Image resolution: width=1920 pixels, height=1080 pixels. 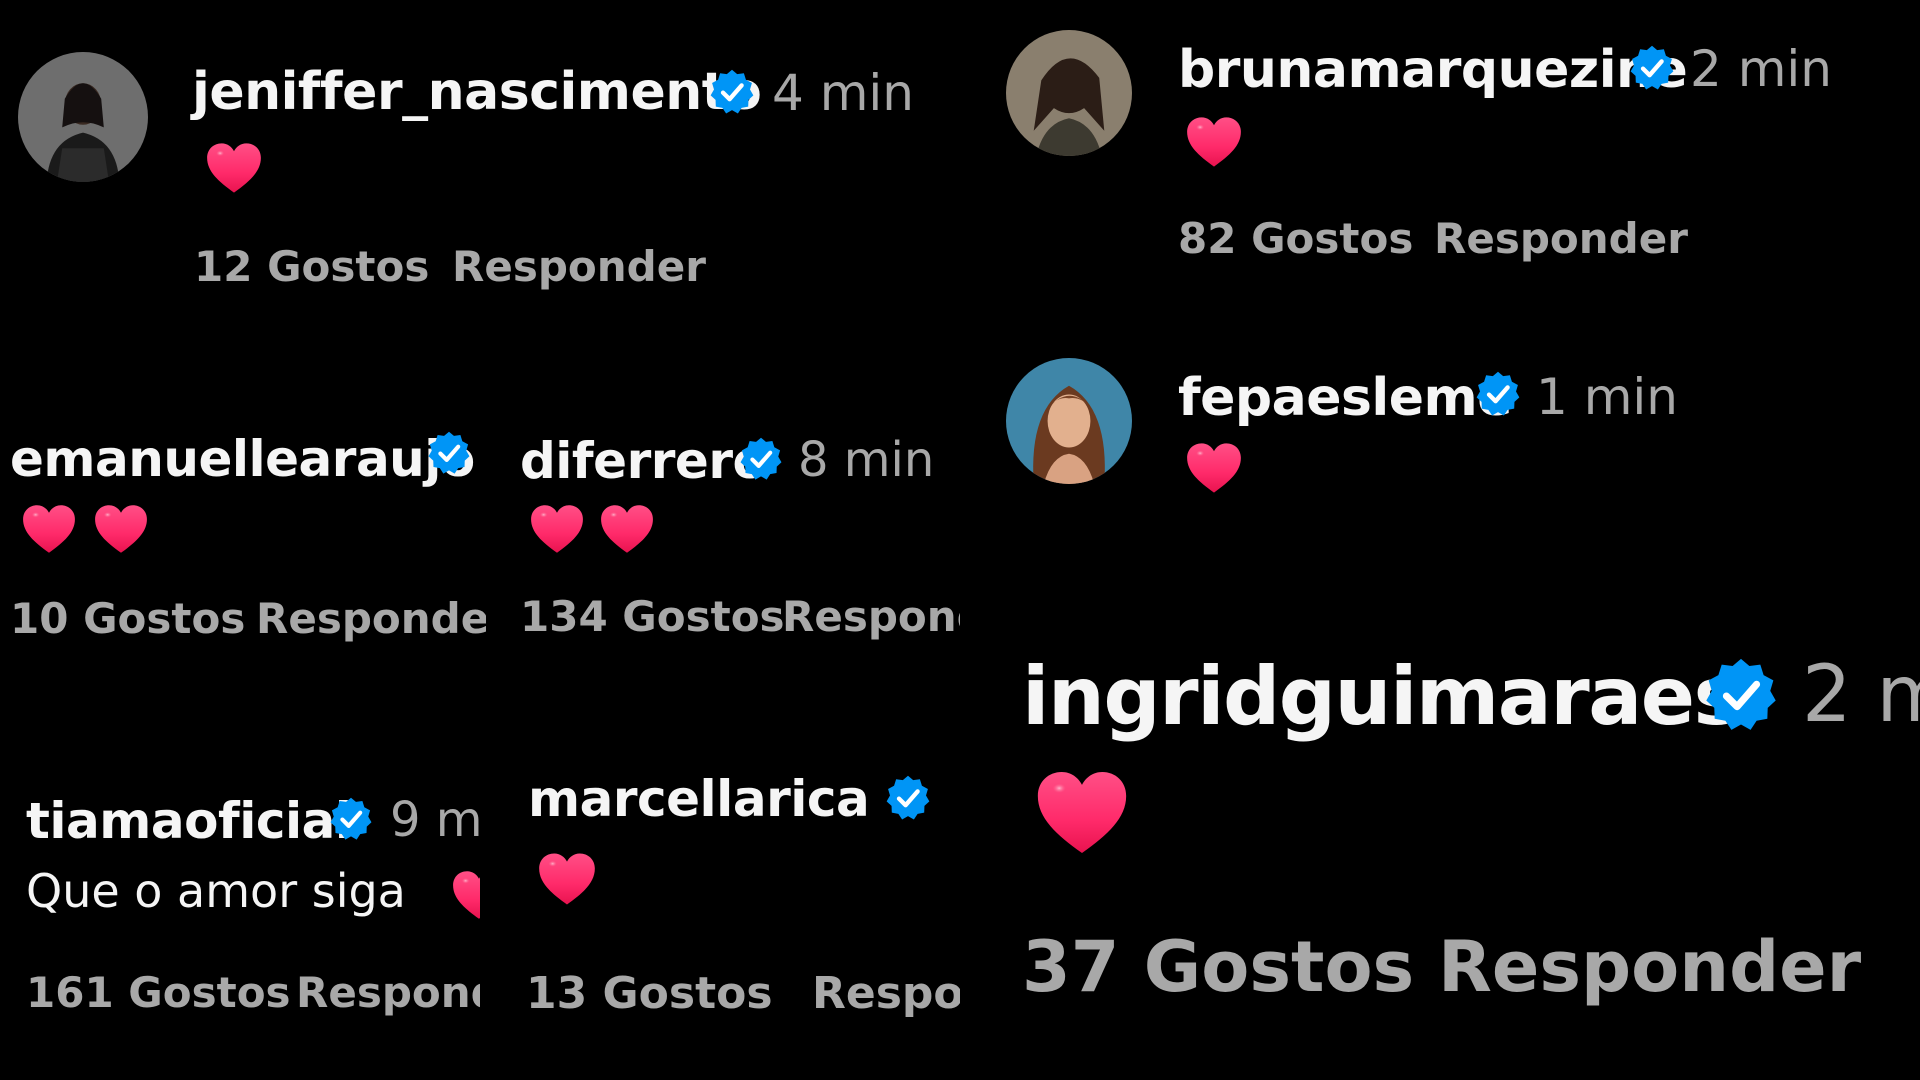 I want to click on comment-fepaesleme: fepaesleme 1 min, so click(x=1455, y=430).